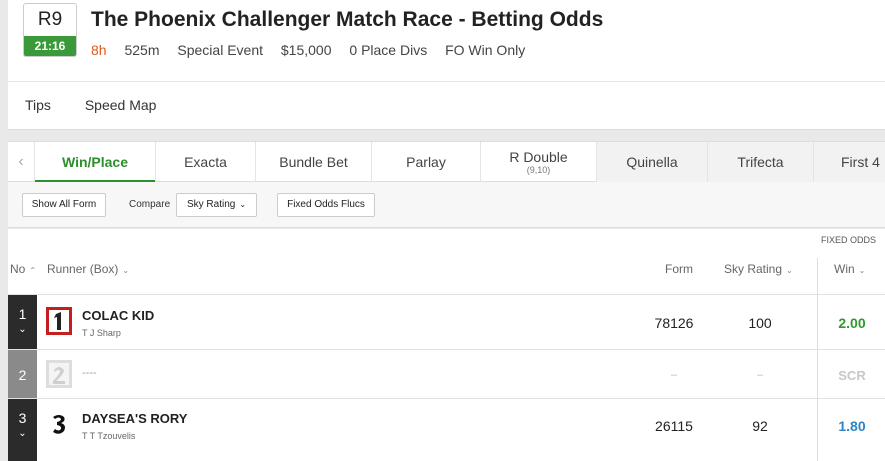 The image size is (885, 461). Describe the element at coordinates (118, 315) in the screenshot. I see `runner-name: COLAC KID` at that location.